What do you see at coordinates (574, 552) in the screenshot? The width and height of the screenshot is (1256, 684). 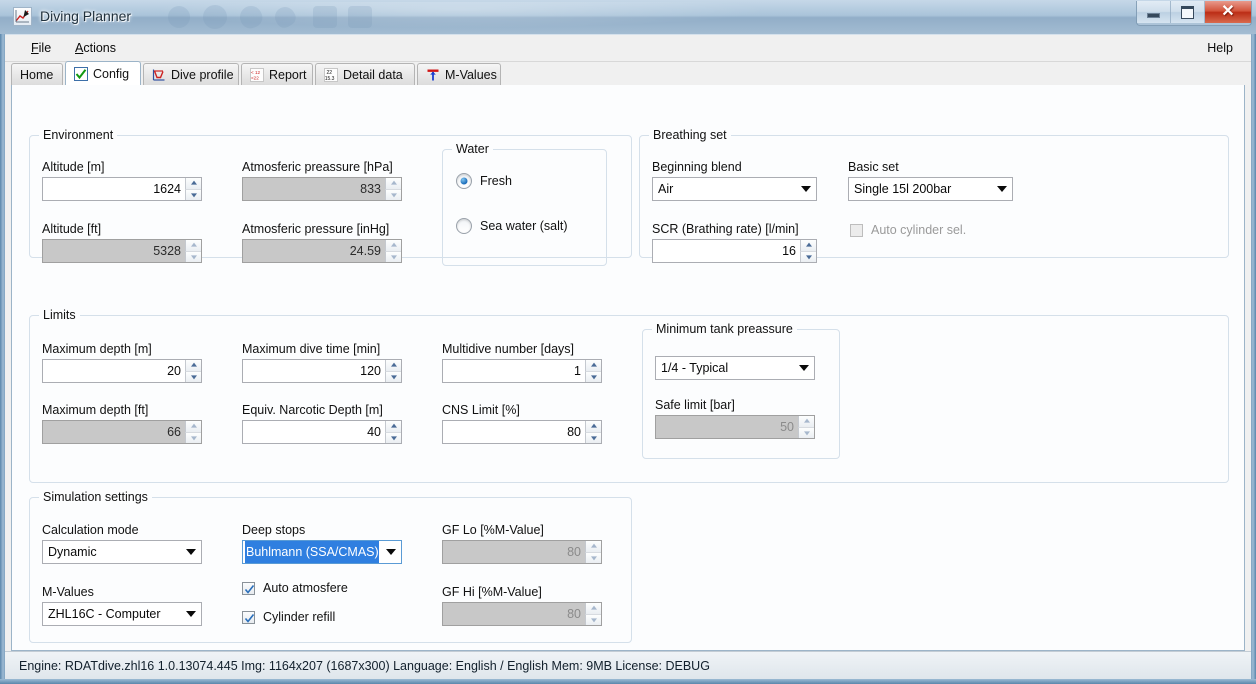 I see `gf-lo-value: 80` at bounding box center [574, 552].